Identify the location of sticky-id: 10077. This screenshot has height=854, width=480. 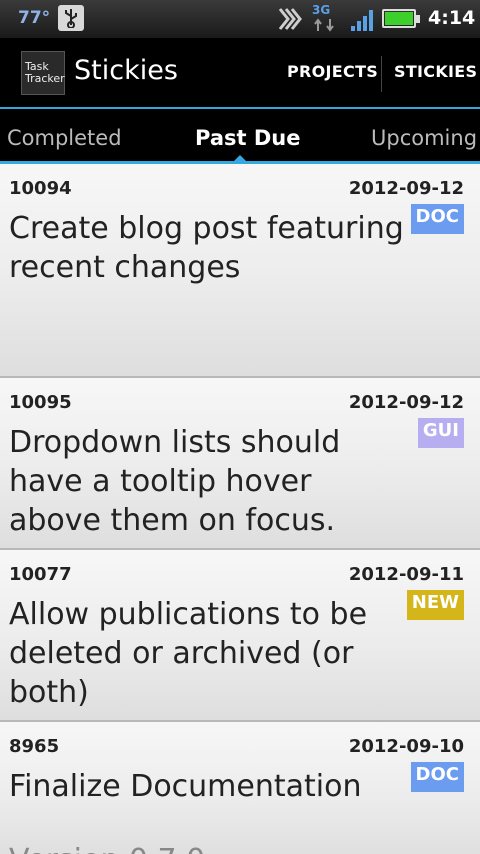
(40, 574).